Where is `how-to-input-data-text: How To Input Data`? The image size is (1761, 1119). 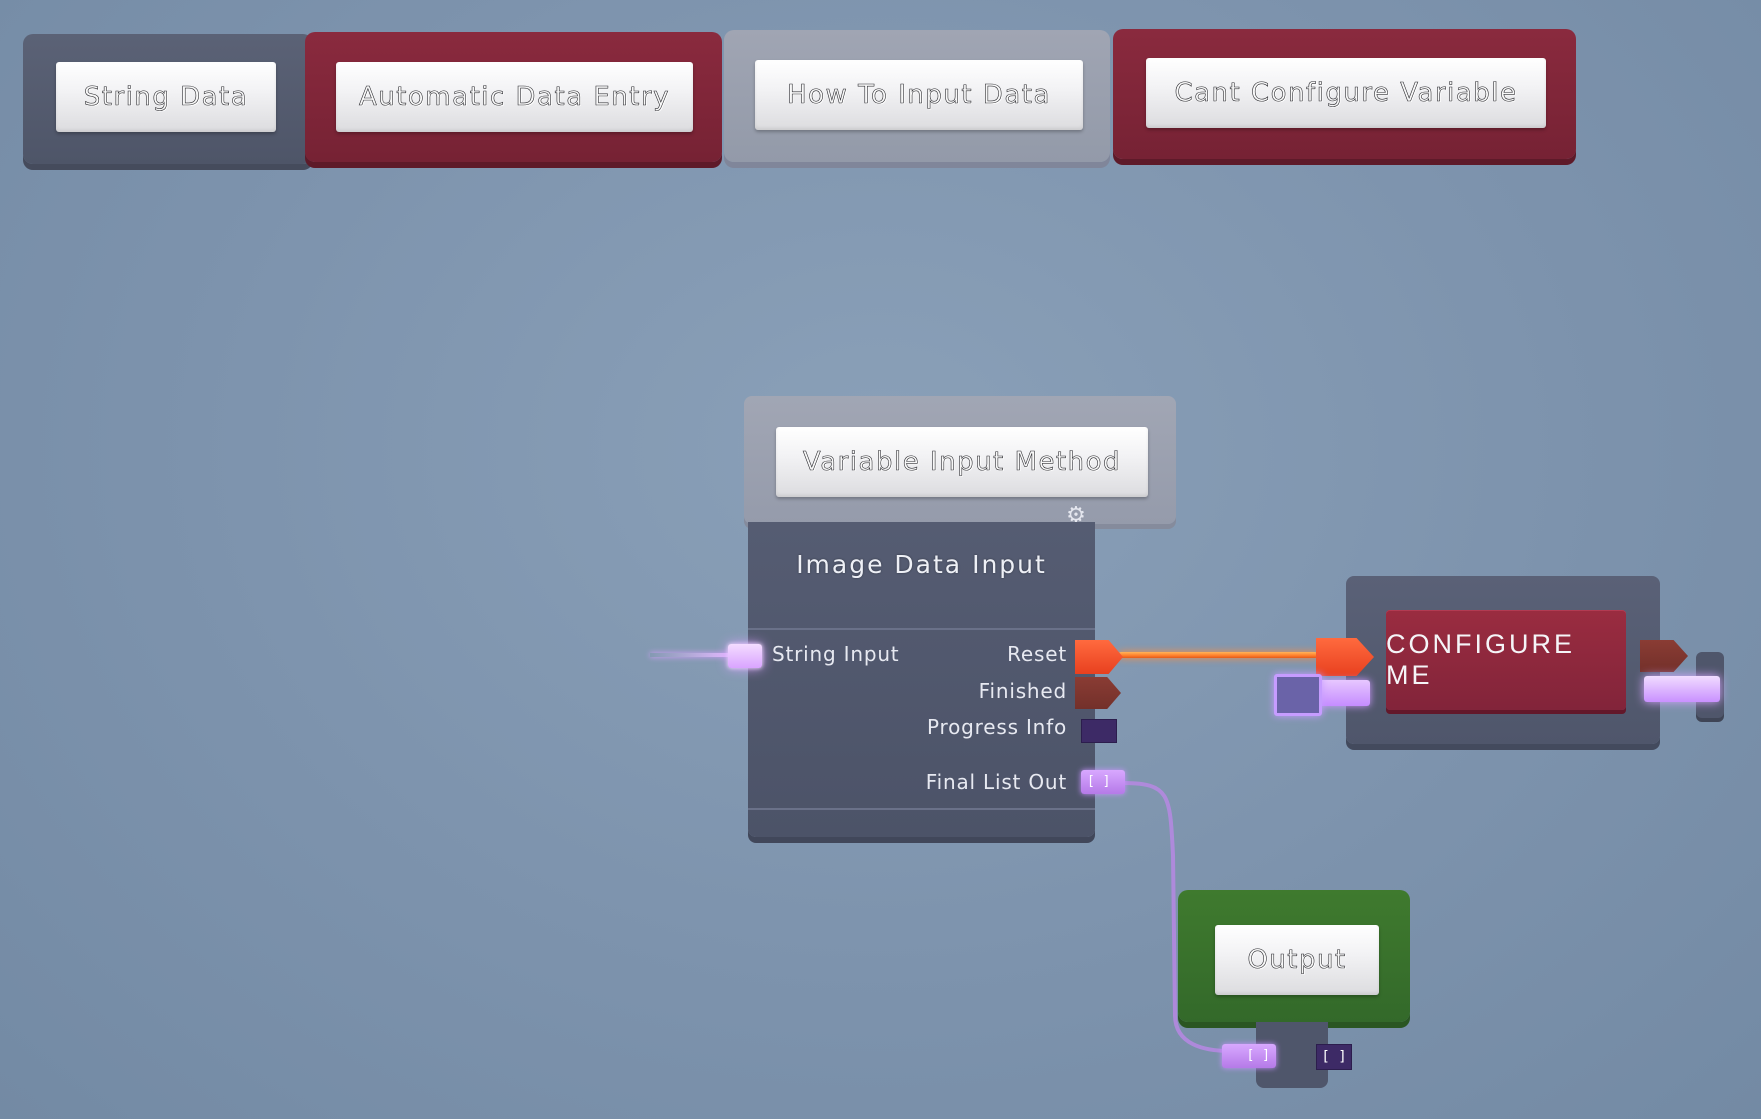 how-to-input-data-text: How To Input Data is located at coordinates (919, 95).